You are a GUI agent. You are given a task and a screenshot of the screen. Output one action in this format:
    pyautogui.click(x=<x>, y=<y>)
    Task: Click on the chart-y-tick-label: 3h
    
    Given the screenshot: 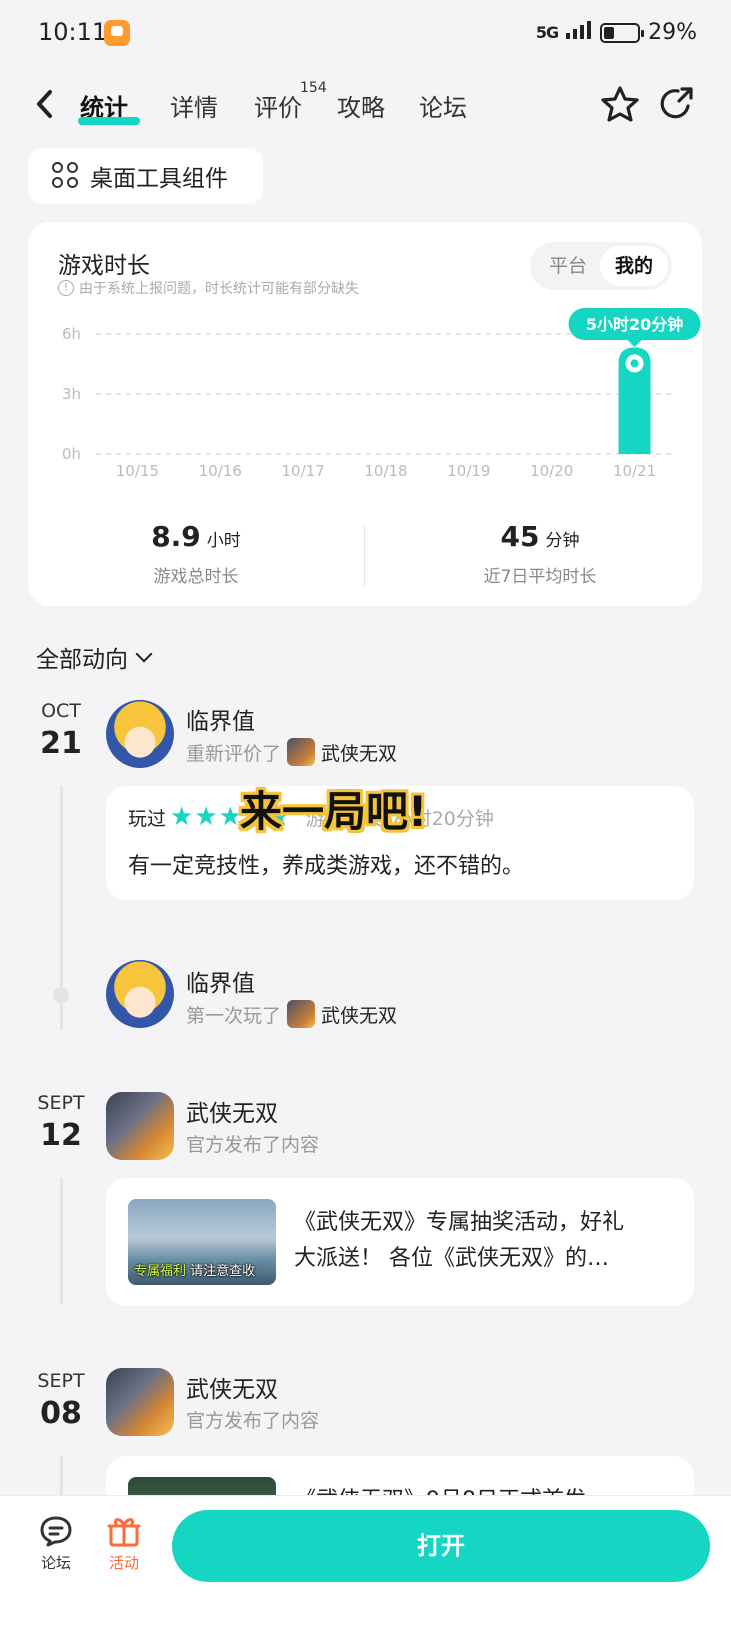 What is the action you would take?
    pyautogui.click(x=71, y=394)
    